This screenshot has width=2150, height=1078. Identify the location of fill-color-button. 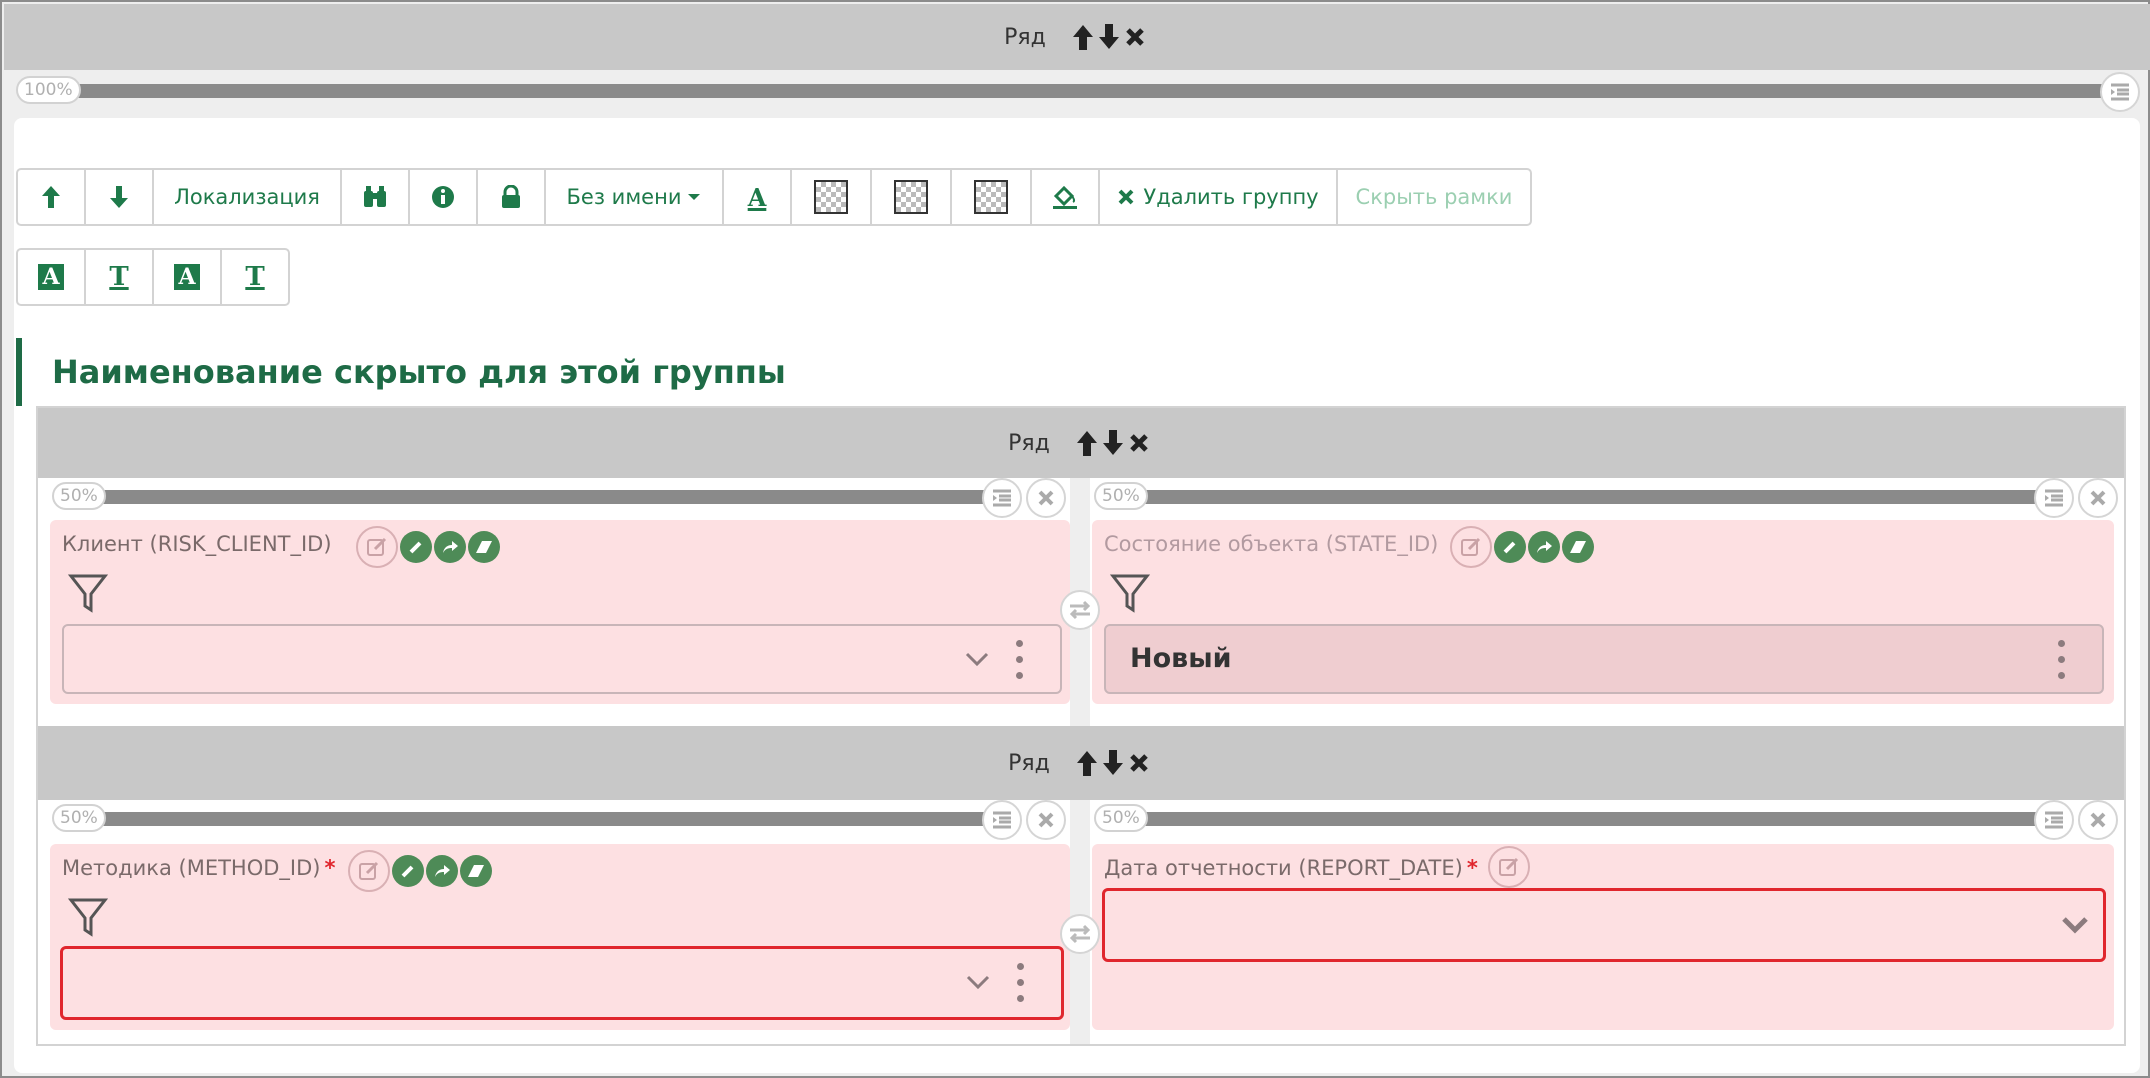
(1065, 197).